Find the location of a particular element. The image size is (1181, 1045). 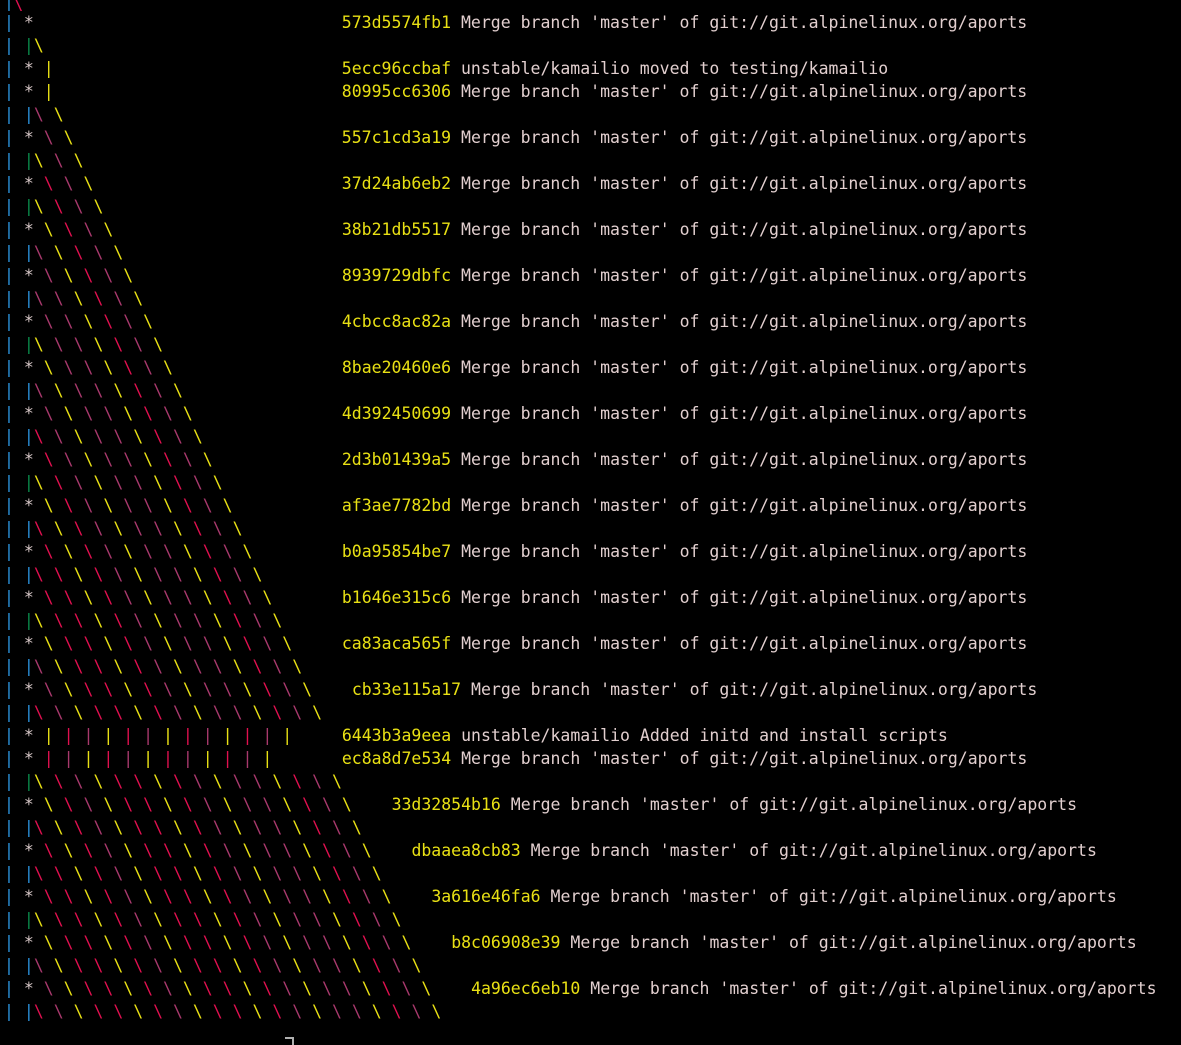

commit-hash: 8bae20460e6 is located at coordinates (396, 367).